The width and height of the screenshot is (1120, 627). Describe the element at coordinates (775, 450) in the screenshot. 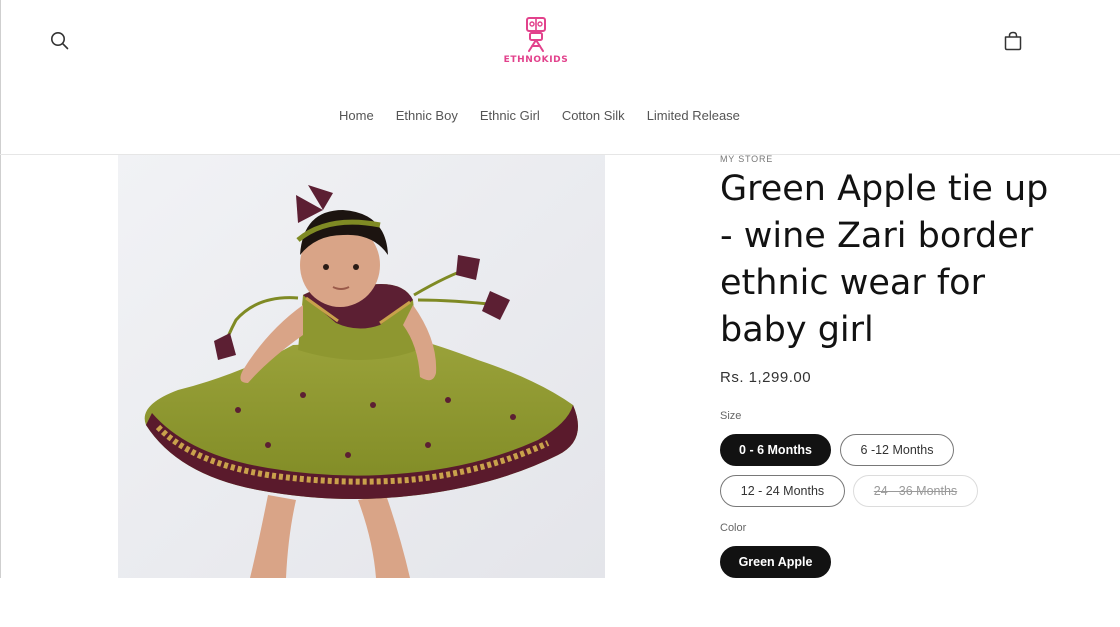

I see `size-option-0-6-months: 0 - 6 Months` at that location.